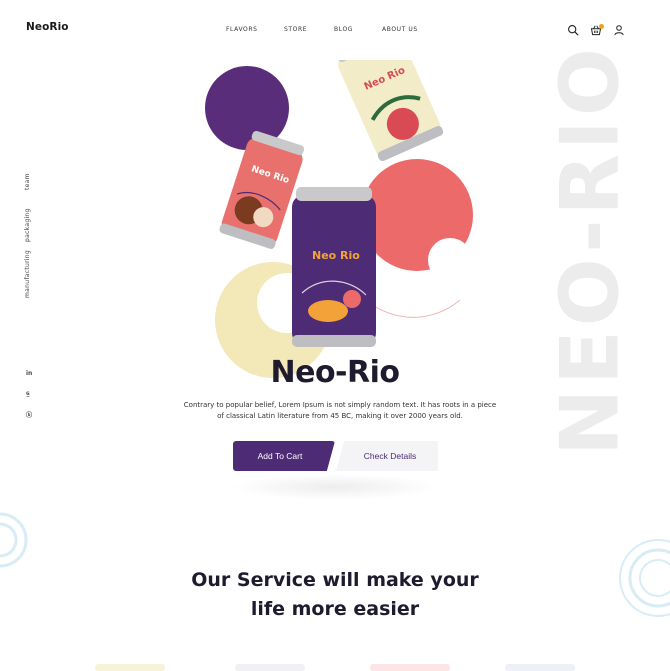 This screenshot has height=671, width=670. Describe the element at coordinates (400, 29) in the screenshot. I see `nav-about-us: ABOUT US` at that location.